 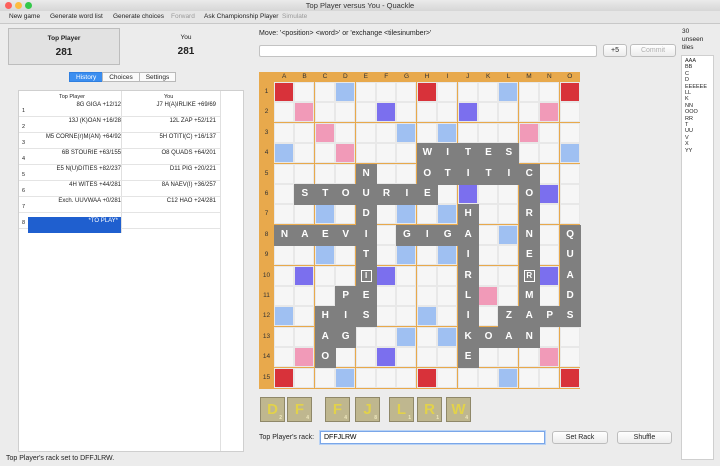 I want to click on tab-choices: Choices, so click(x=121, y=77).